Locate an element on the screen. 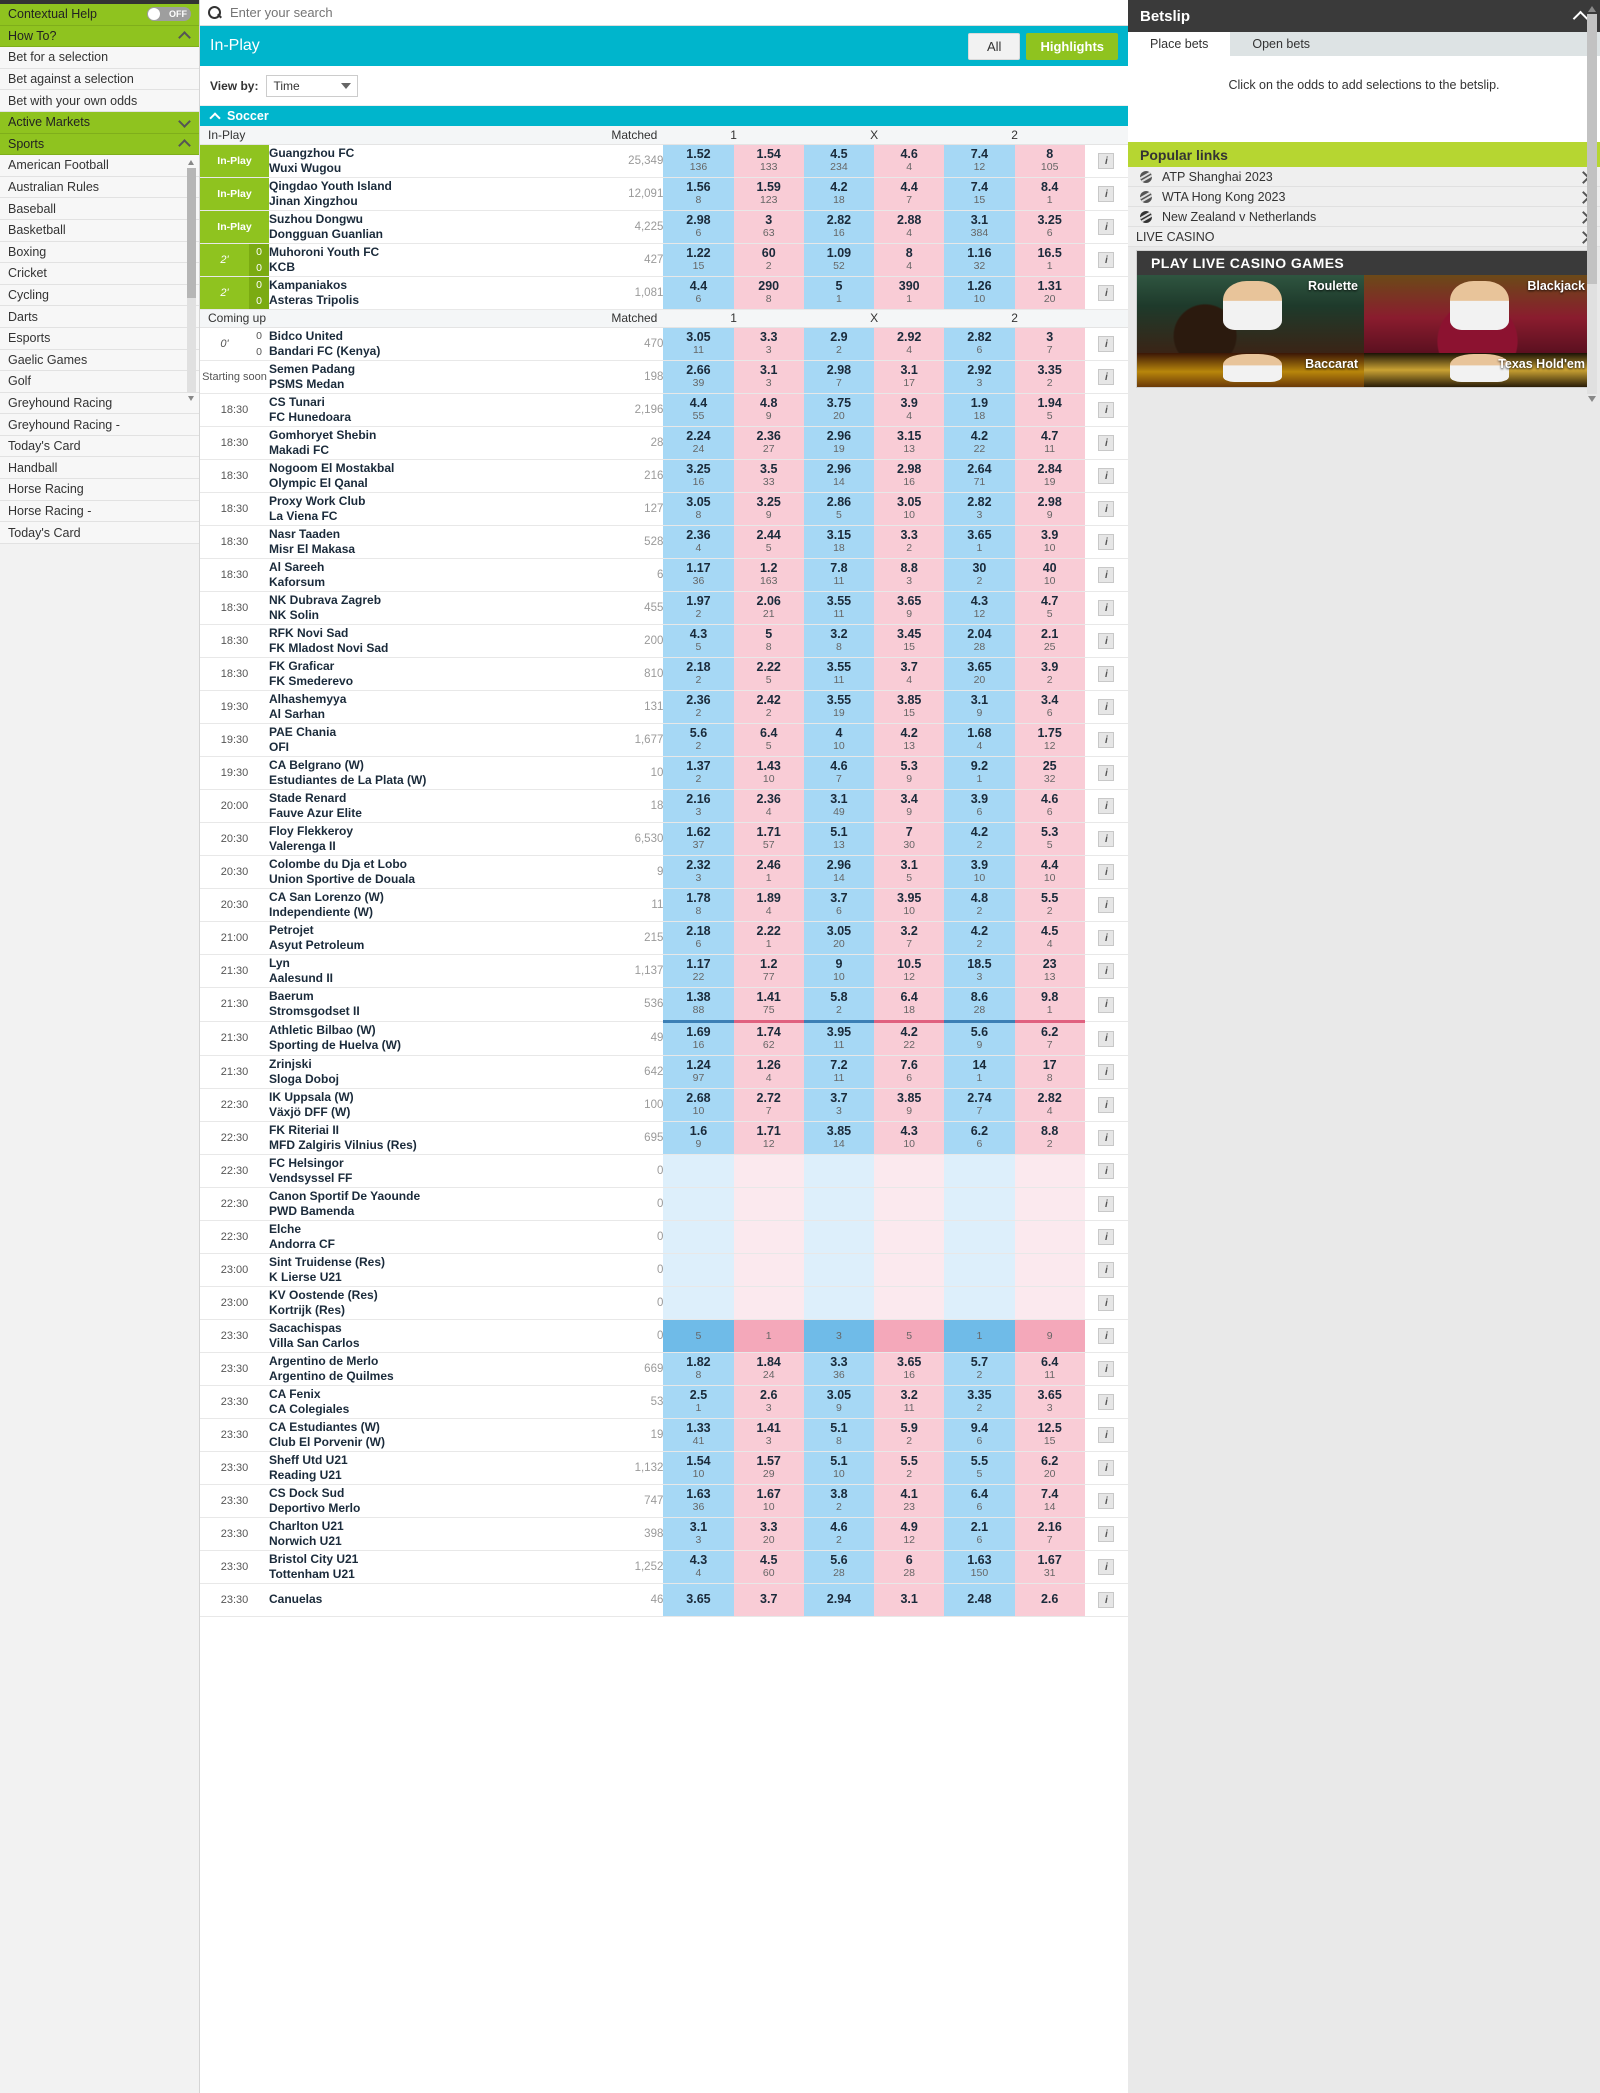 Image resolution: width=1600 pixels, height=2093 pixels. back-odds-cell: 3.2 8 is located at coordinates (839, 641).